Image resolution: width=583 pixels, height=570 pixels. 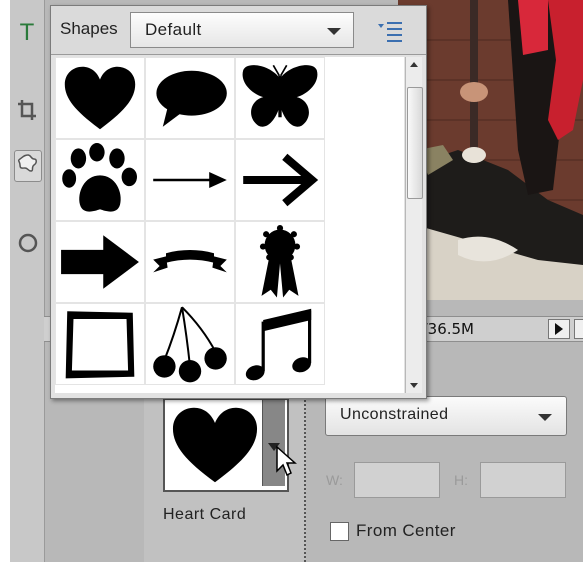 I want to click on status-next-button, so click(x=578, y=329).